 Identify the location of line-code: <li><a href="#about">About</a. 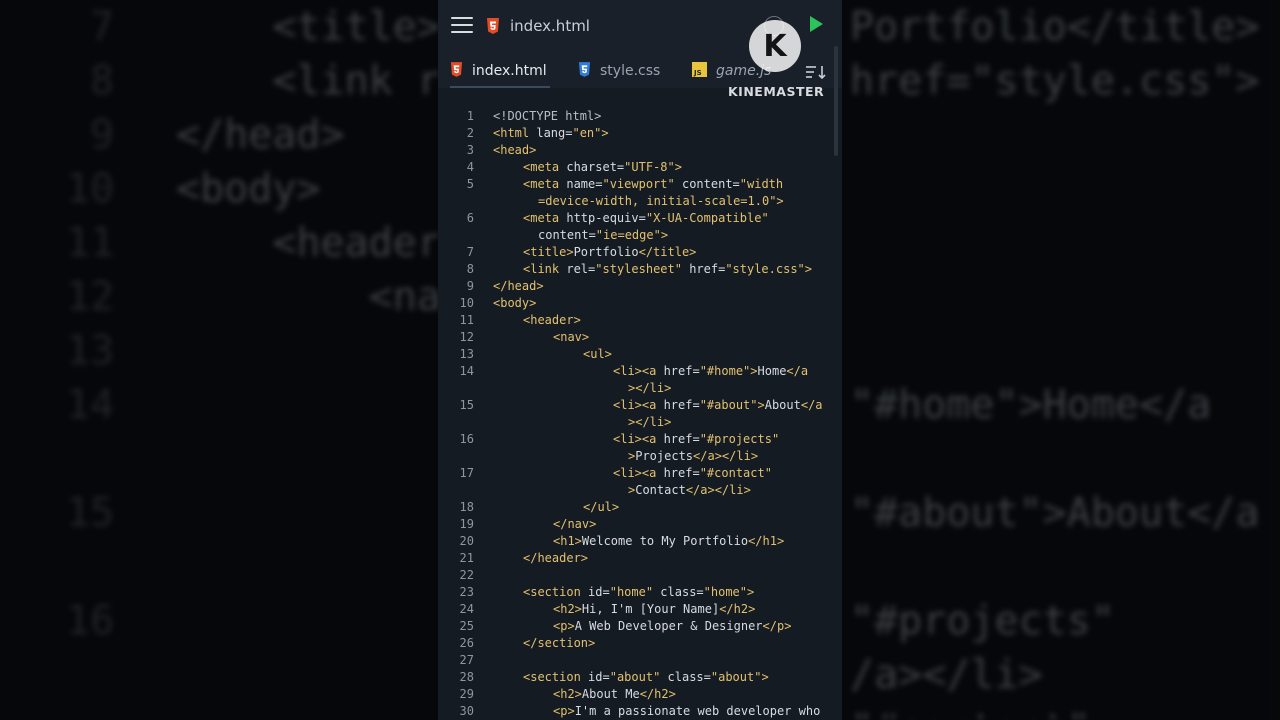
(718, 405).